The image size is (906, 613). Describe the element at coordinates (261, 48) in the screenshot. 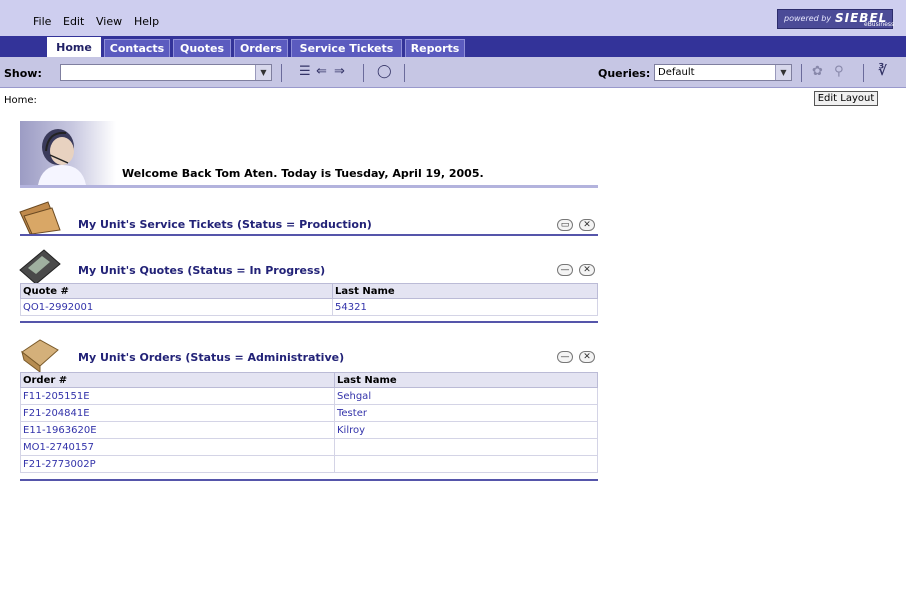

I see `tab-orders: Orders` at that location.